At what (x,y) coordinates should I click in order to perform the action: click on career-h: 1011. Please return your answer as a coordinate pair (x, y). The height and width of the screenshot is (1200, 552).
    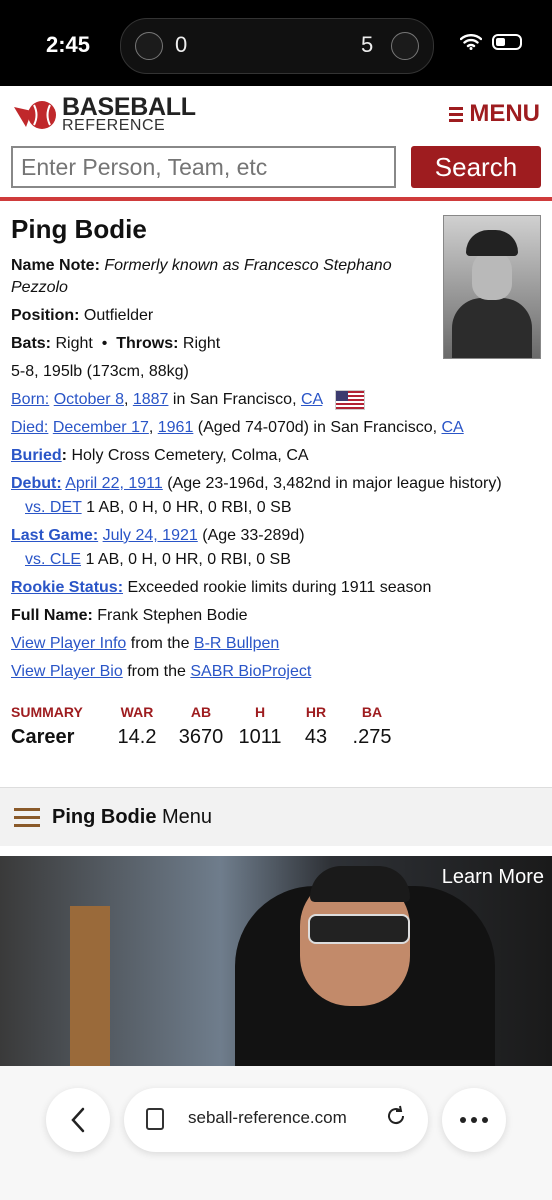
    Looking at the image, I should click on (260, 737).